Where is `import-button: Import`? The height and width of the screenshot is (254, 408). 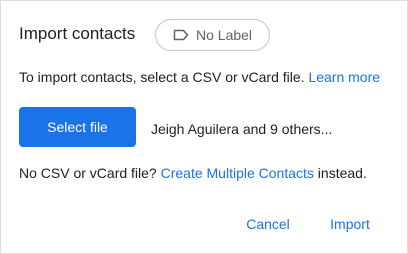 import-button: Import is located at coordinates (350, 224).